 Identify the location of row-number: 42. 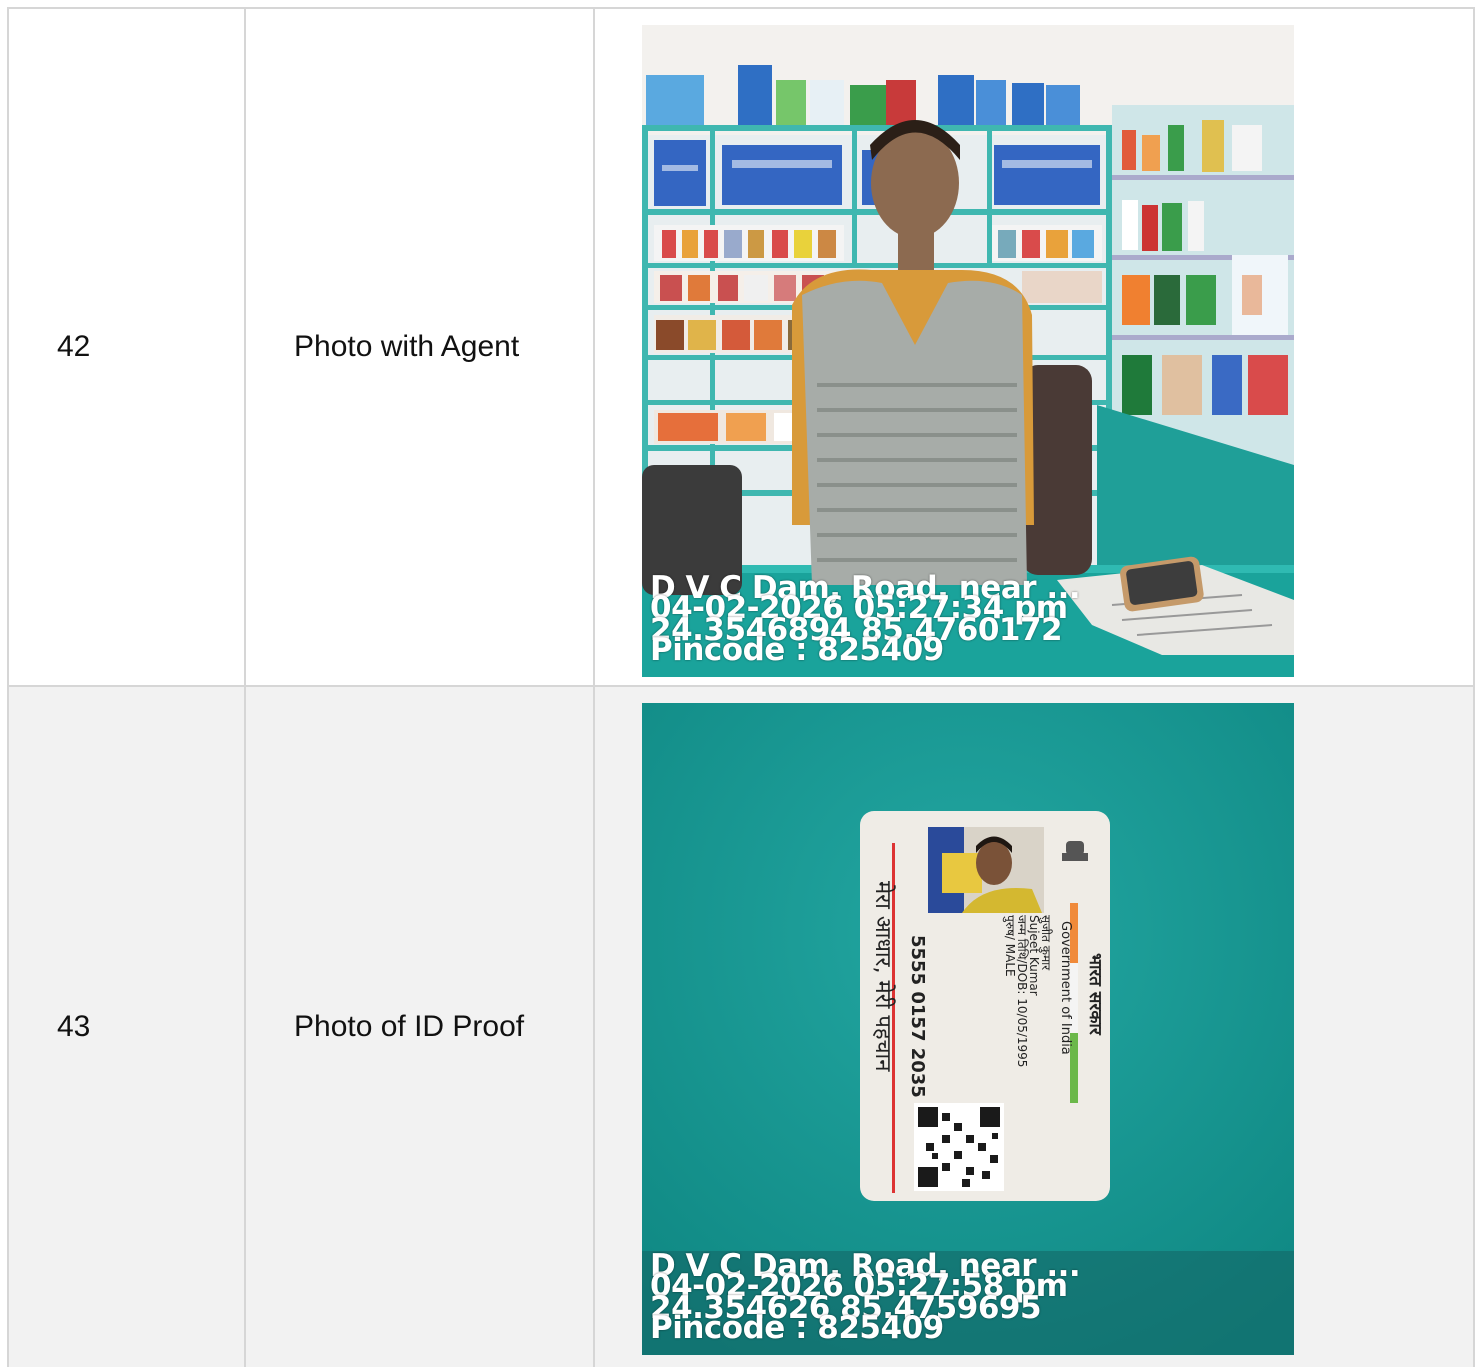
(74, 346).